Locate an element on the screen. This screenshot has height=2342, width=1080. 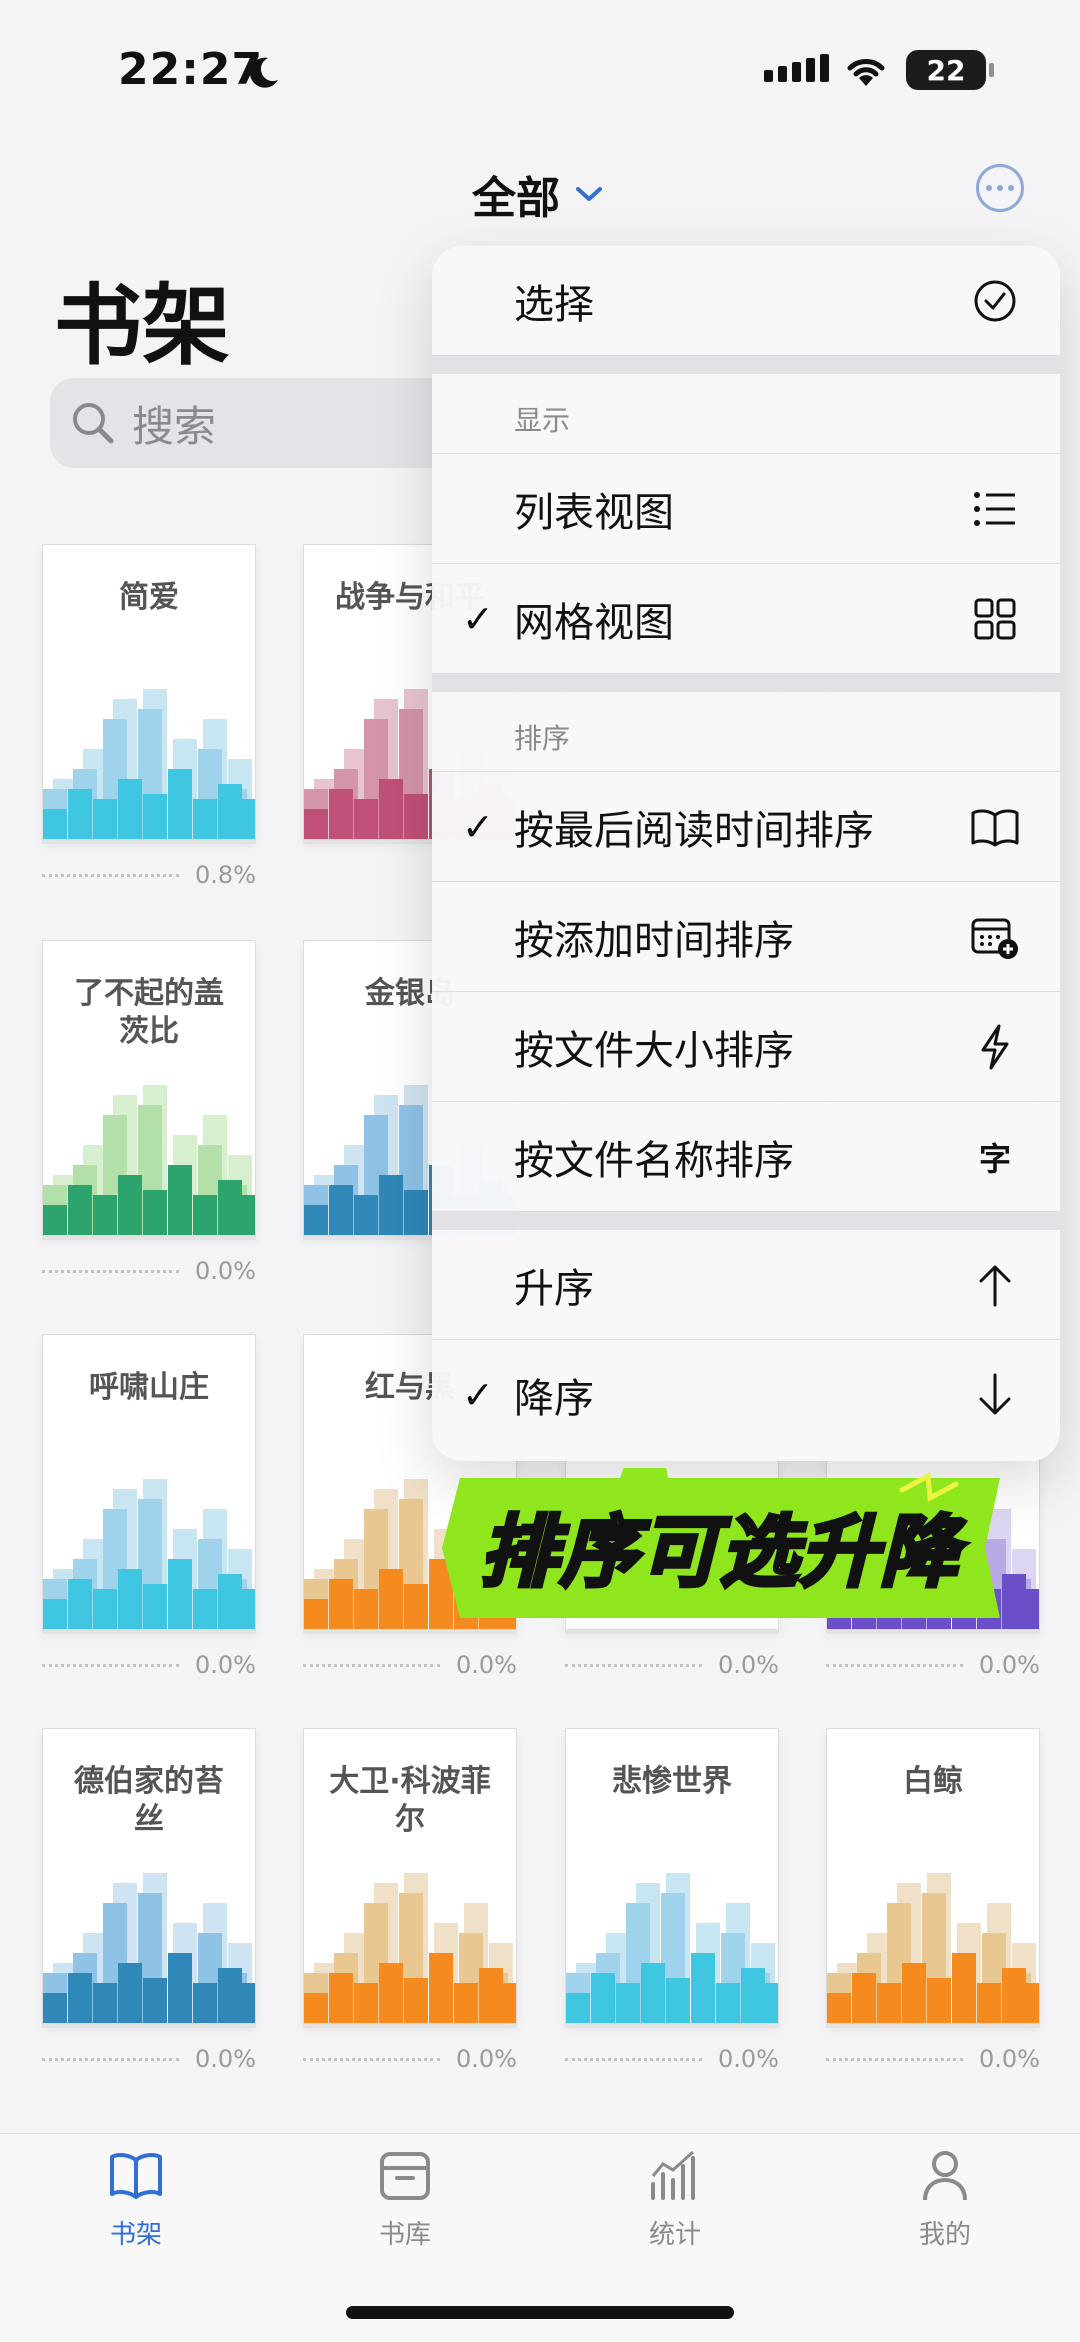
filter-dropdown: 全部 is located at coordinates (538, 194).